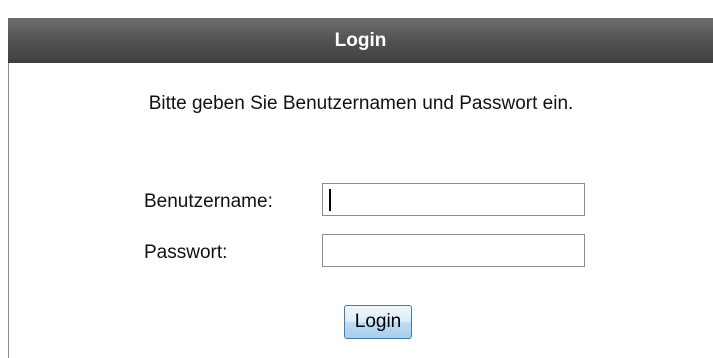 The image size is (713, 358). What do you see at coordinates (378, 322) in the screenshot?
I see `login-button: Login` at bounding box center [378, 322].